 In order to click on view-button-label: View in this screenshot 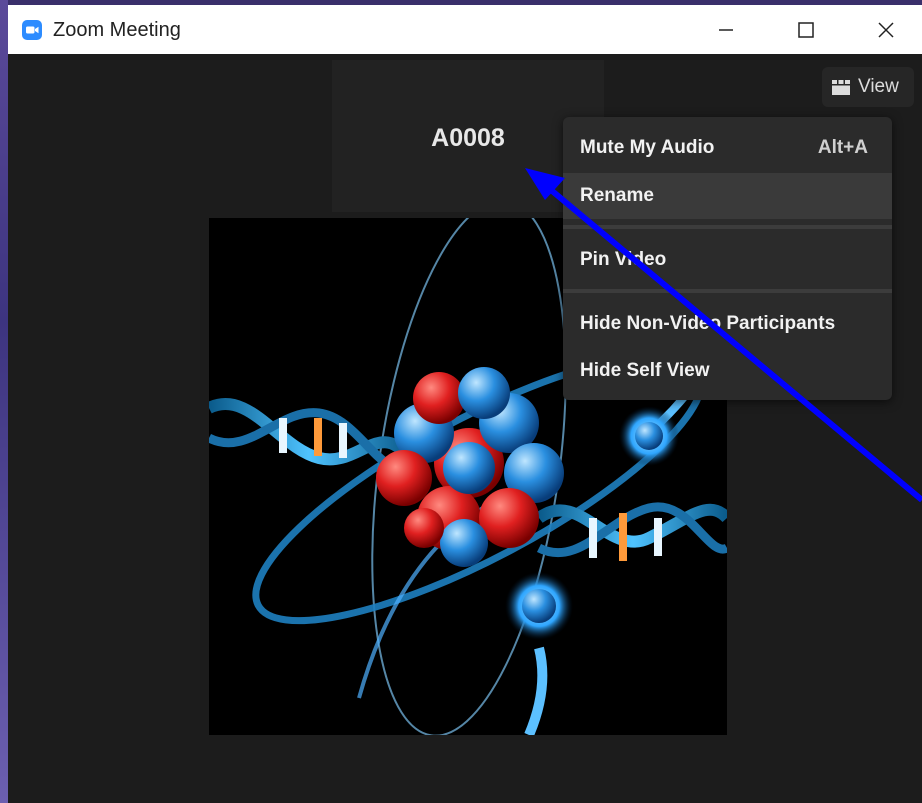, I will do `click(878, 86)`.